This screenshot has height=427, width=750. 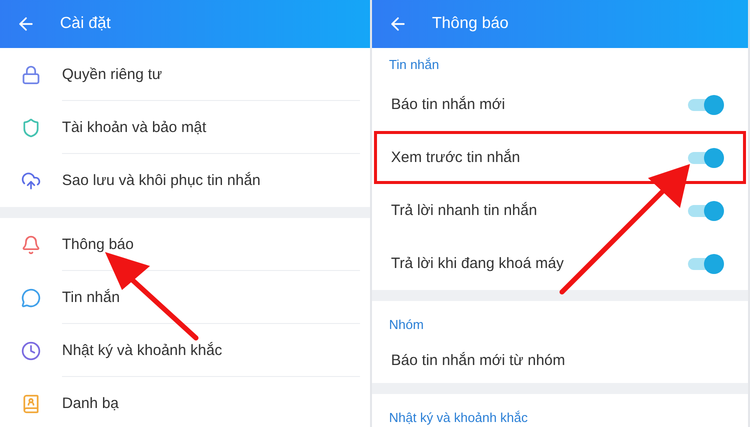 I want to click on section-title: Nhóm, so click(x=406, y=325).